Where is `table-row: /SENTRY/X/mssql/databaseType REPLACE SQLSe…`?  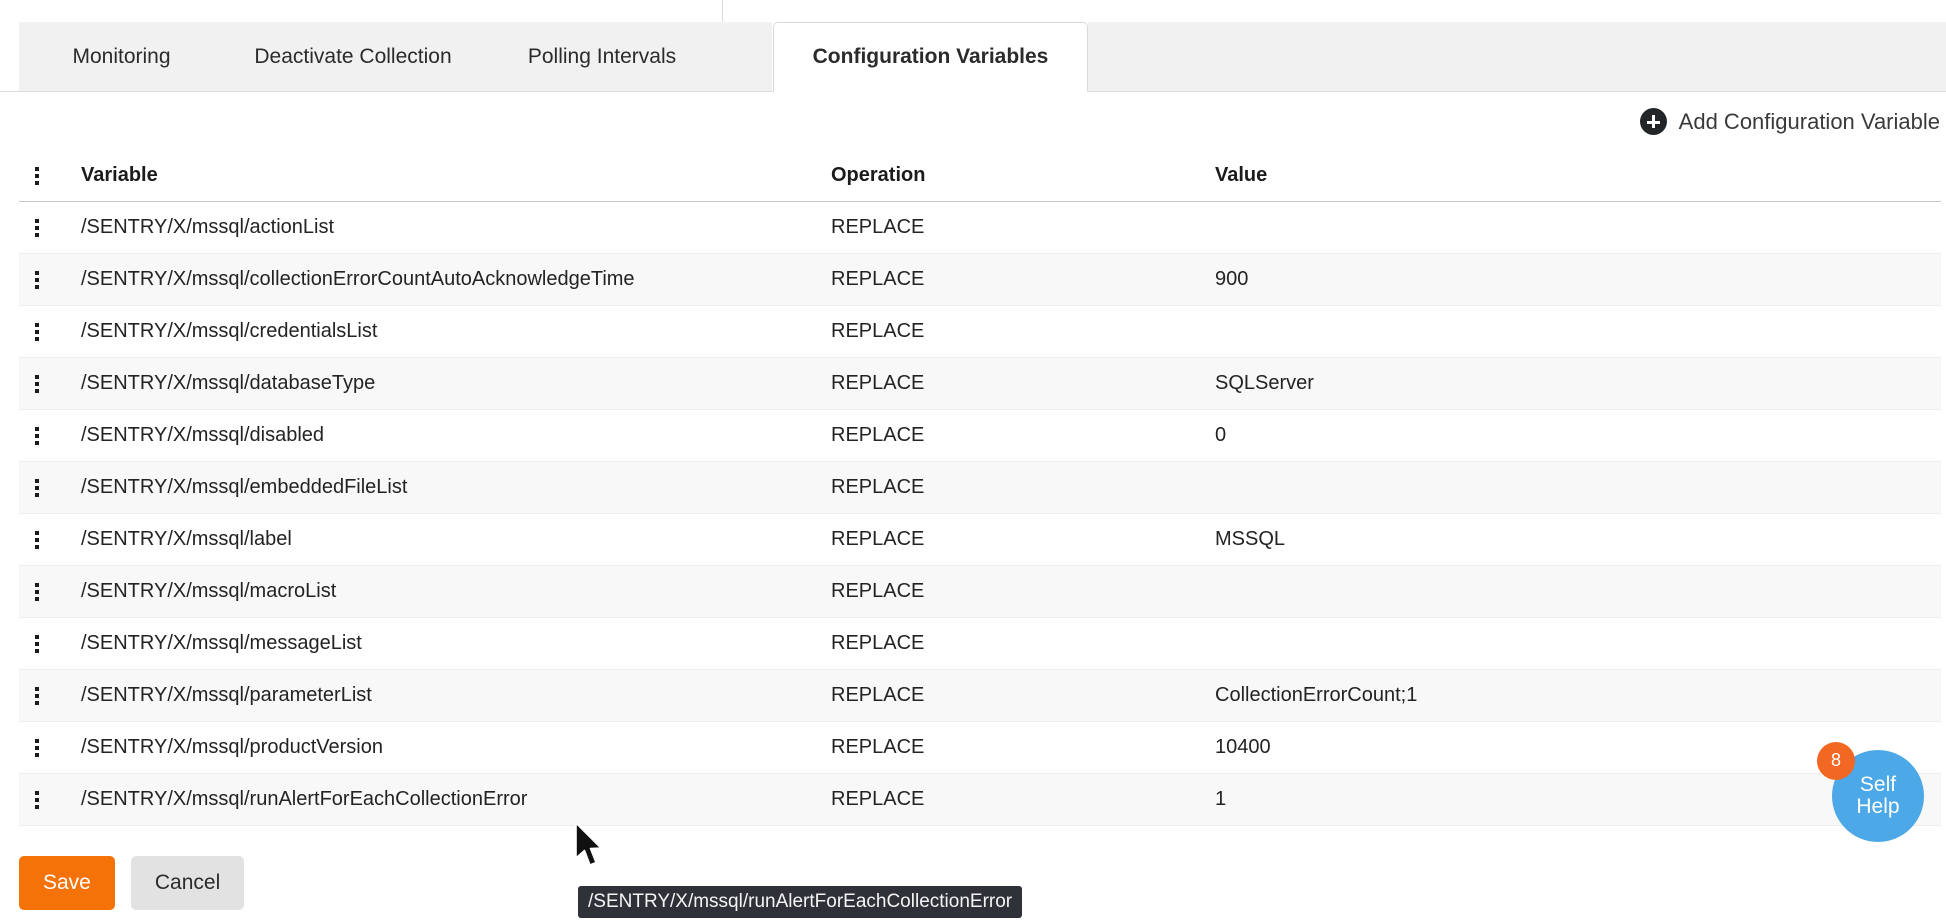
table-row: /SENTRY/X/mssql/databaseType REPLACE SQLSe… is located at coordinates (980, 384).